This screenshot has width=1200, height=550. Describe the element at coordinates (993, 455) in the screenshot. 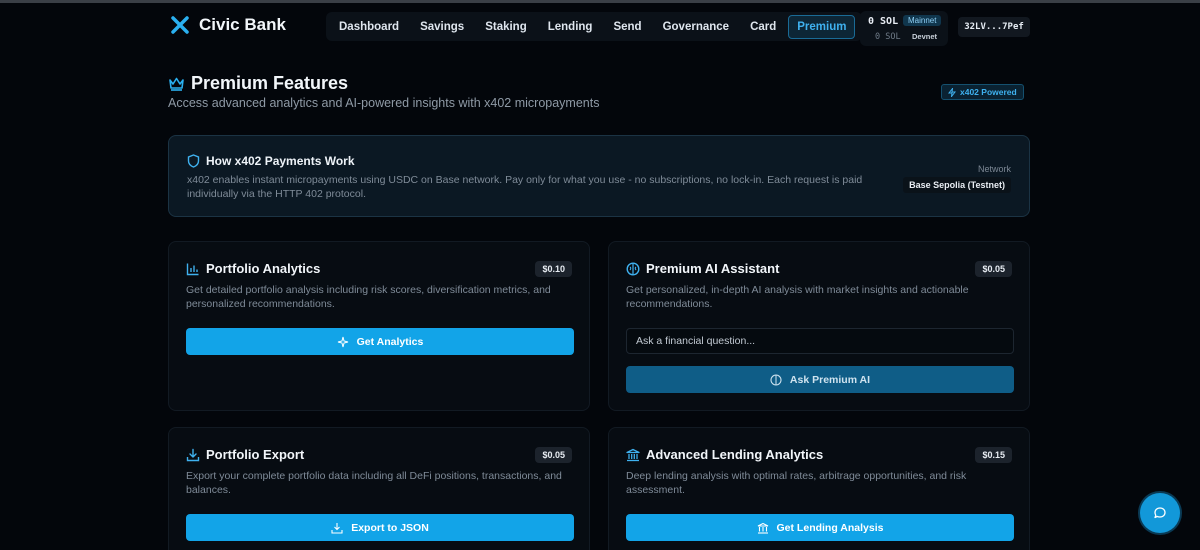

I see `price-badge: $0.15` at that location.